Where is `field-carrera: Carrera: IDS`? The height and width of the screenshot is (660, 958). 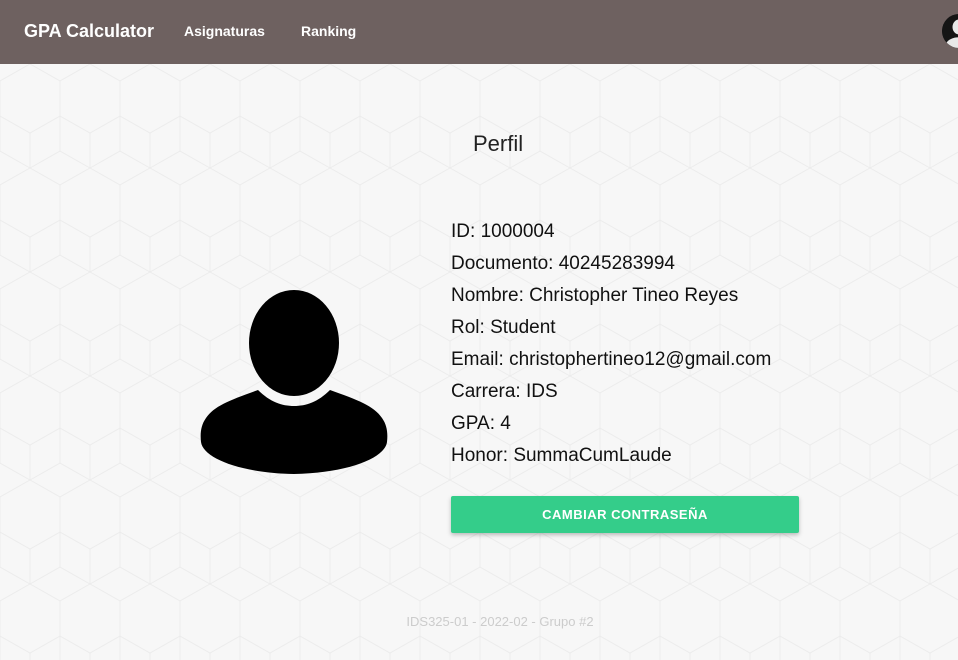
field-carrera: Carrera: IDS is located at coordinates (611, 396).